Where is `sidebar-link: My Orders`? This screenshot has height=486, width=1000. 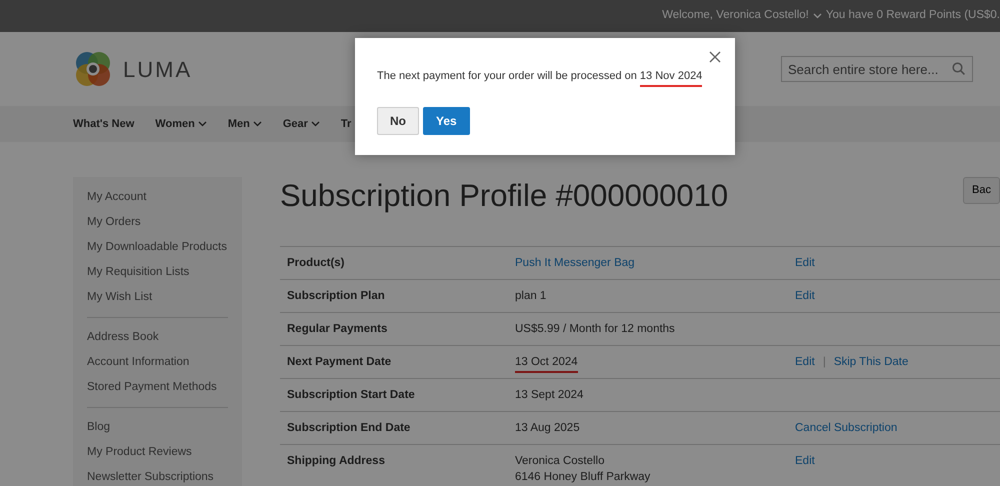
sidebar-link: My Orders is located at coordinates (164, 222).